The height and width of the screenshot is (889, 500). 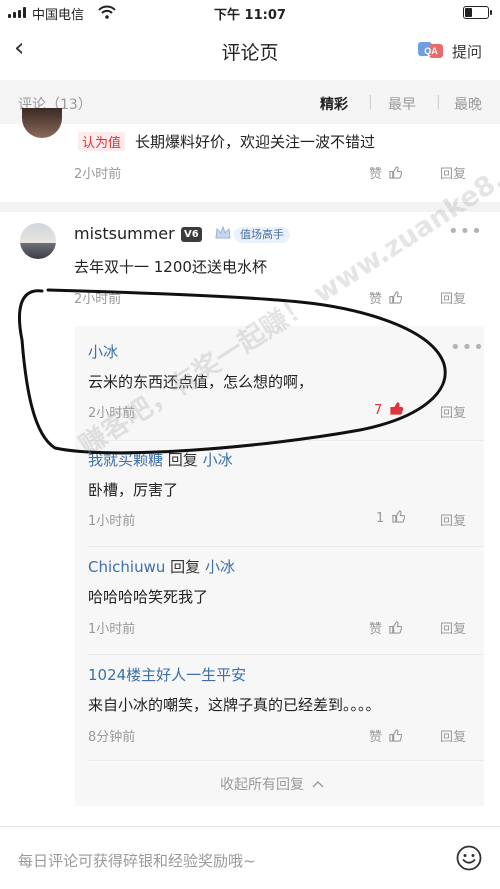 I want to click on comment-time: 2小时前, so click(x=98, y=174).